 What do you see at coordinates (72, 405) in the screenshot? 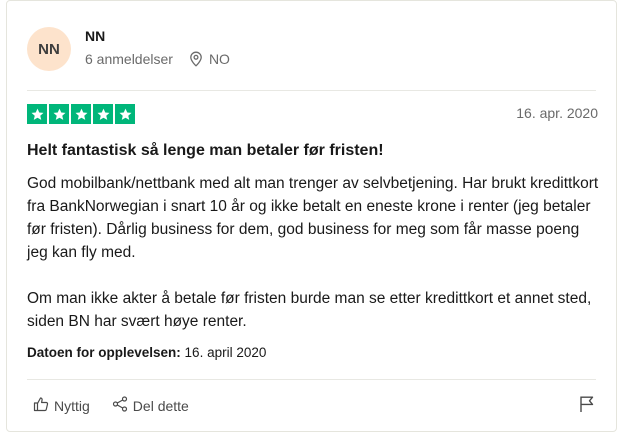
I see `useful-label: Nyttig` at bounding box center [72, 405].